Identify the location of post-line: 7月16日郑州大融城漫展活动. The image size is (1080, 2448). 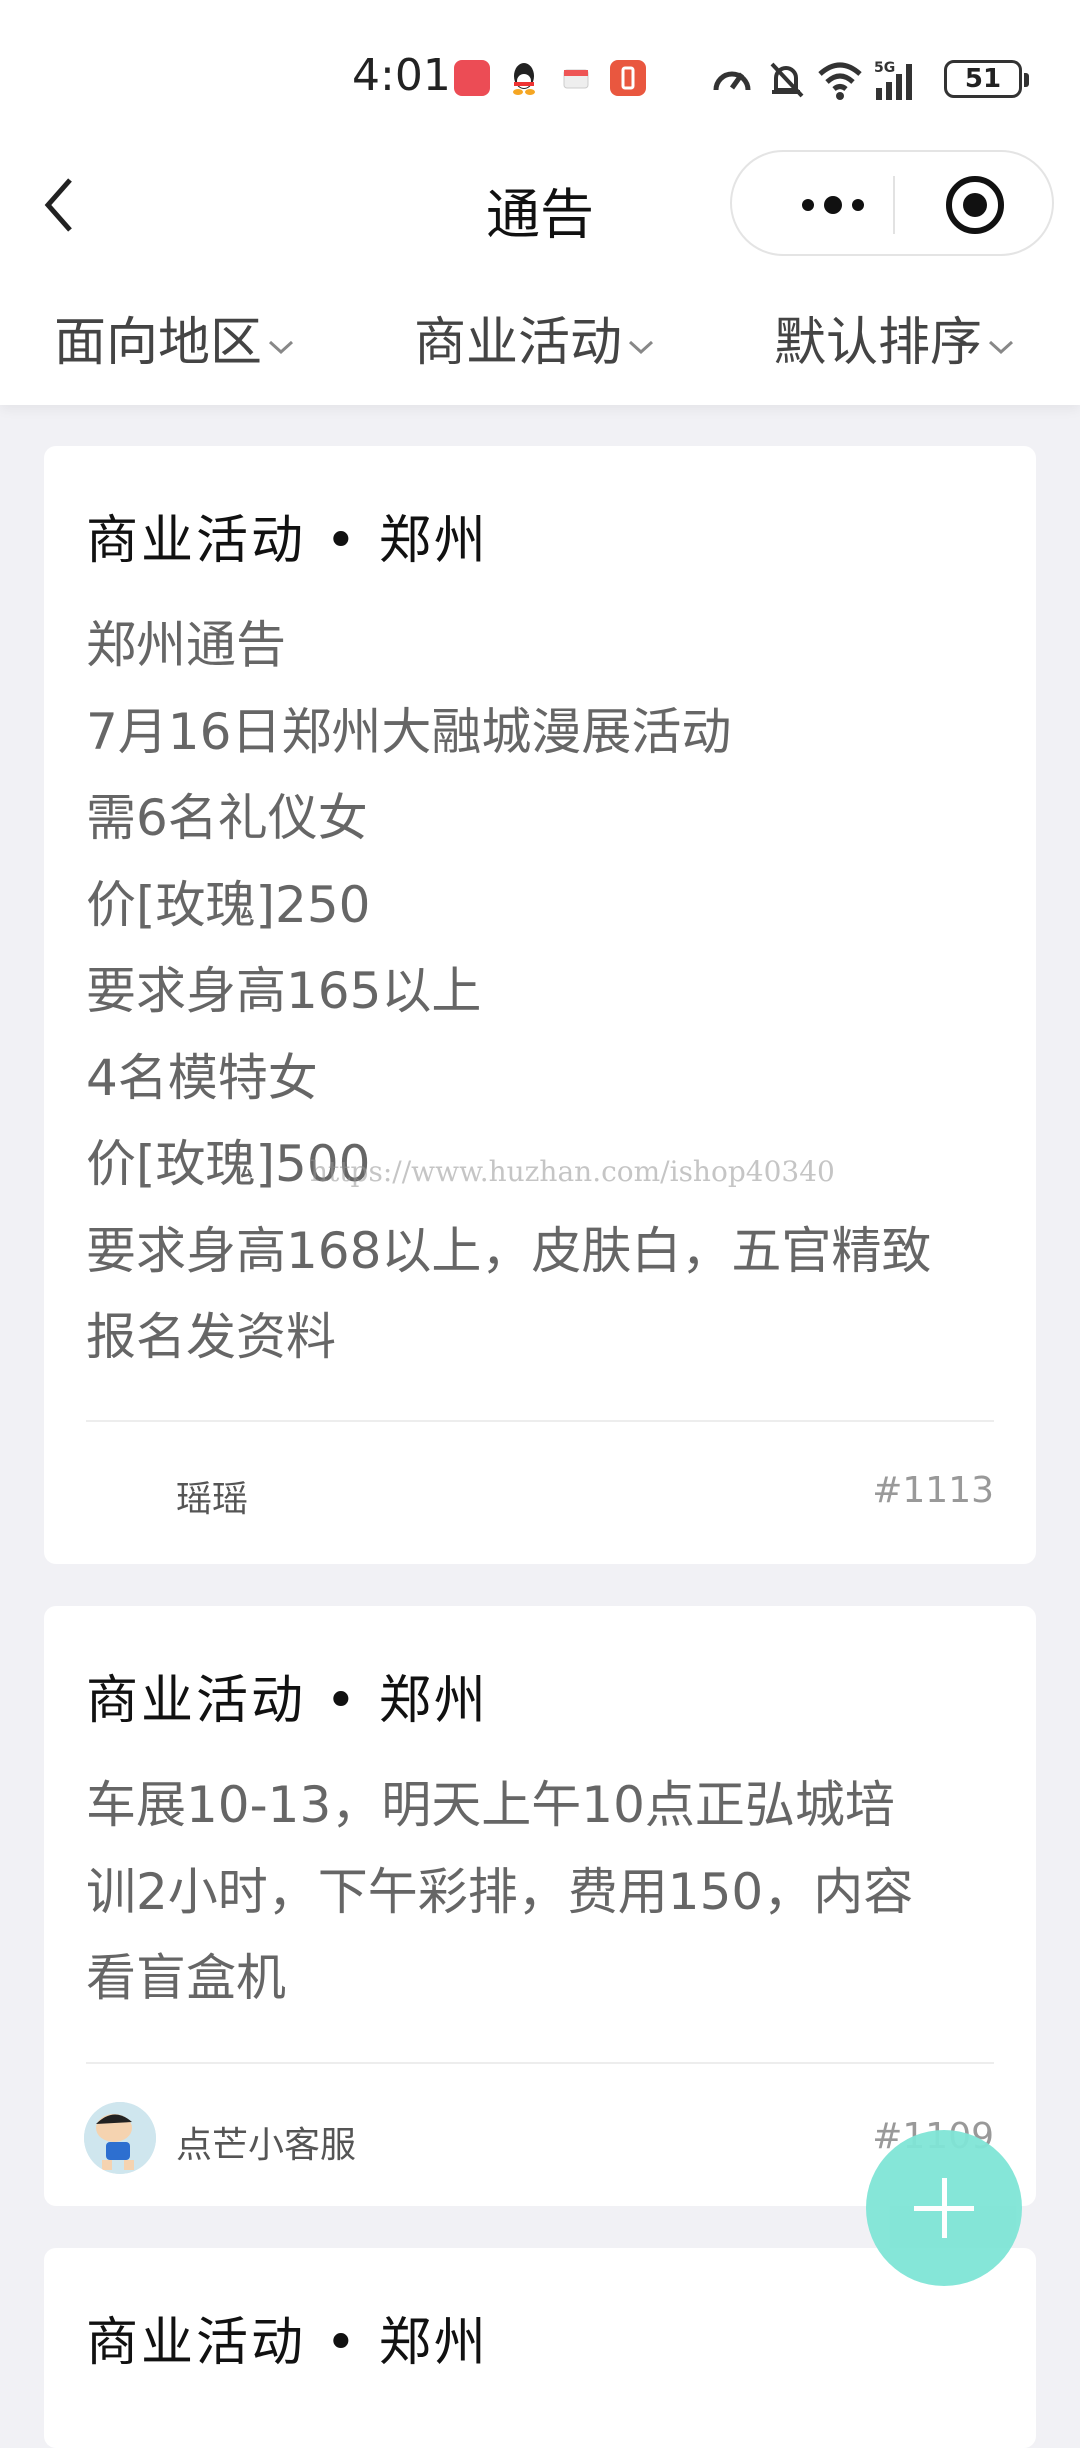
(409, 731).